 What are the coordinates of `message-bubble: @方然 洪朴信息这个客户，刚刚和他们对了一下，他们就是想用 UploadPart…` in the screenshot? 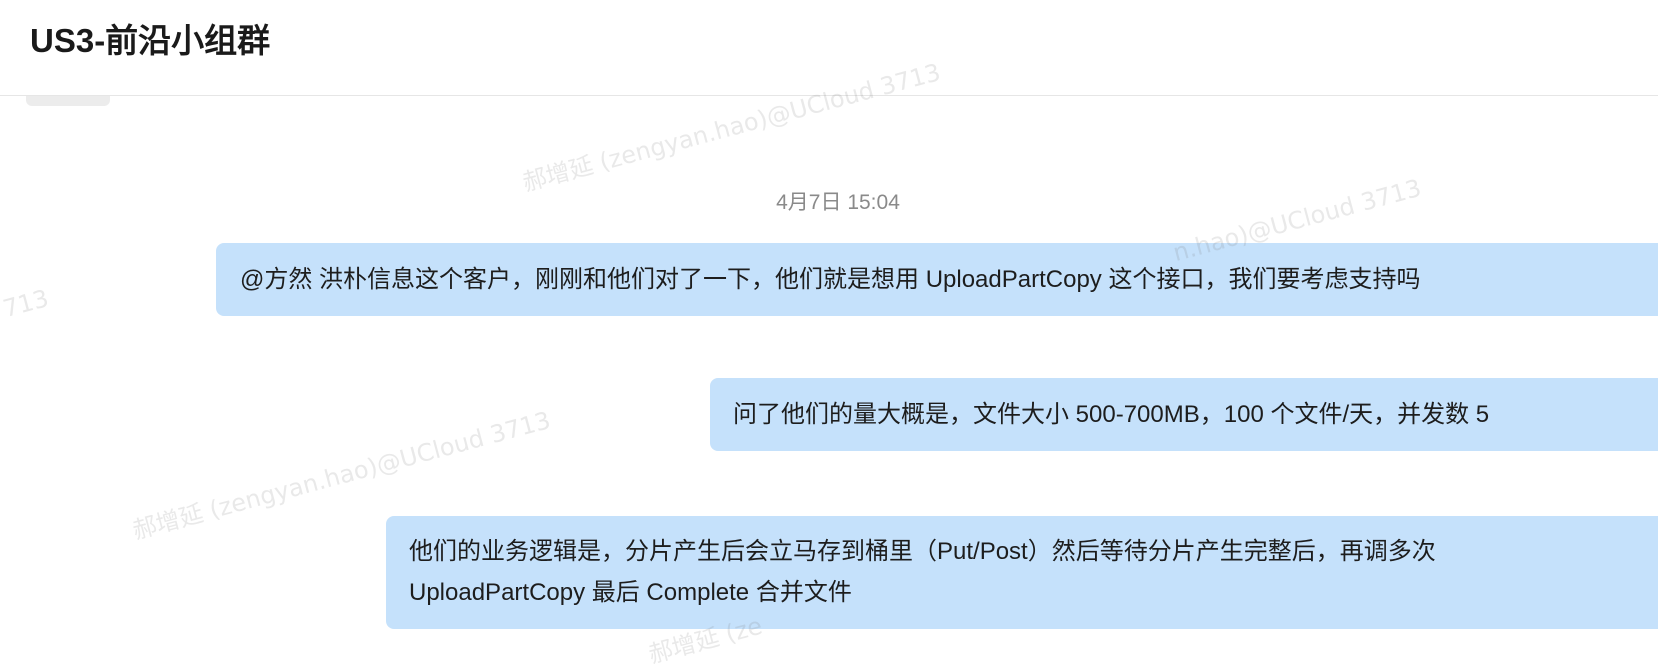 It's located at (937, 279).